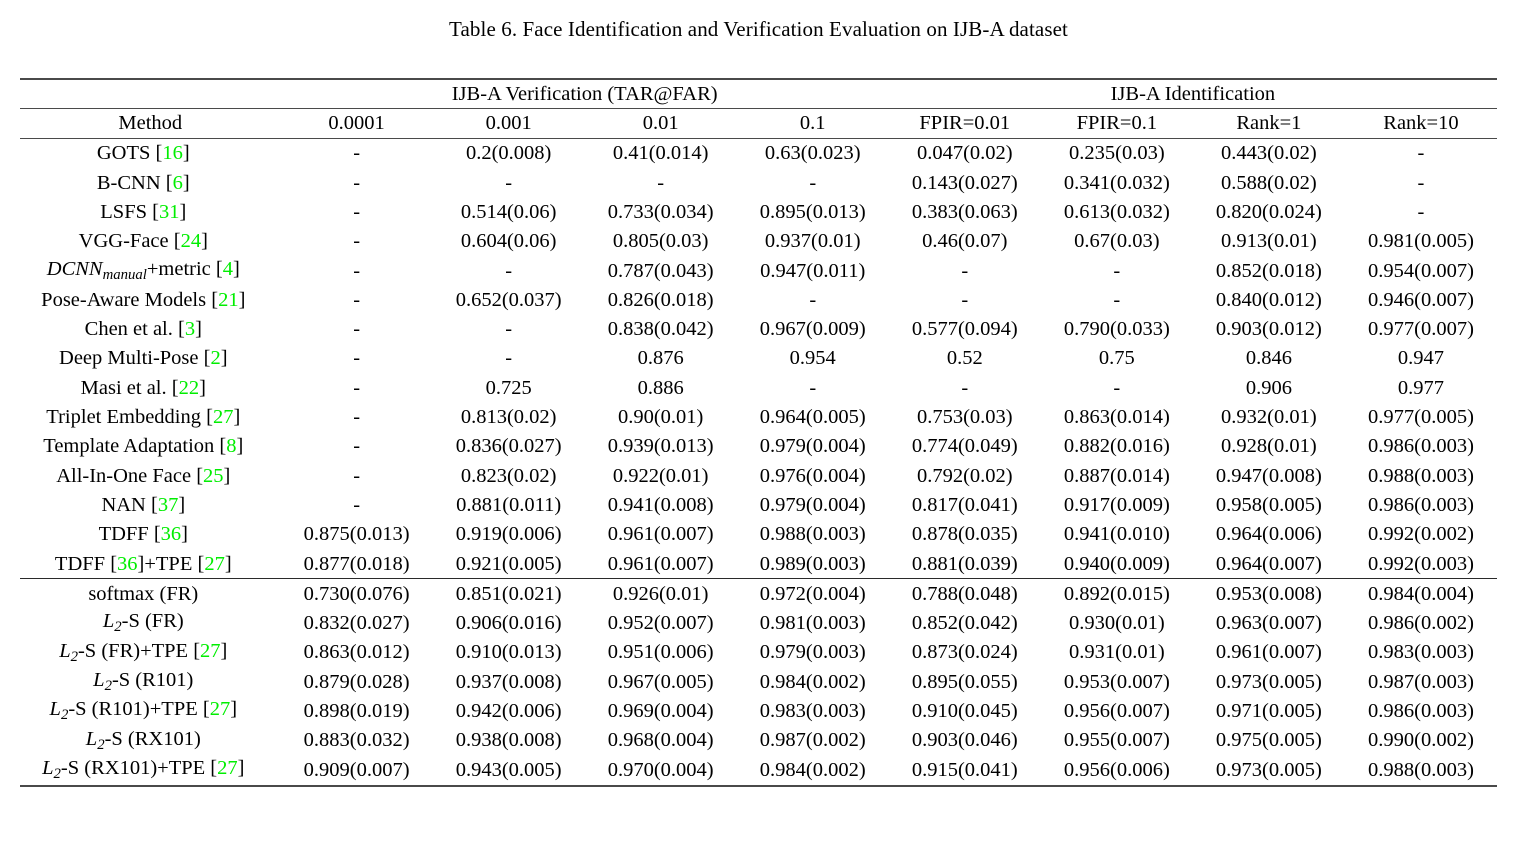 This screenshot has height=847, width=1517. I want to click on method-label: TDFF [36]+TPE [27], so click(150, 564).